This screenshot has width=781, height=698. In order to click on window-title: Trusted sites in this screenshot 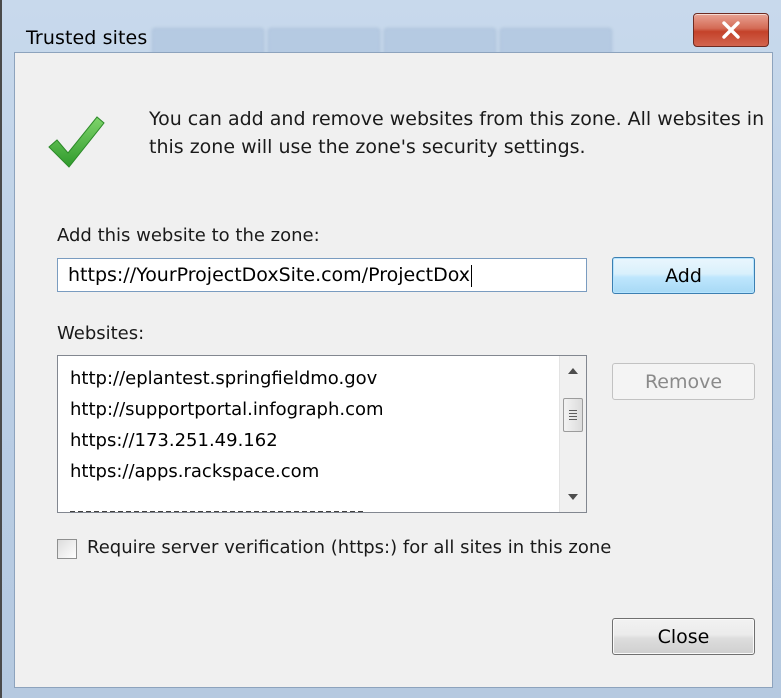, I will do `click(87, 38)`.